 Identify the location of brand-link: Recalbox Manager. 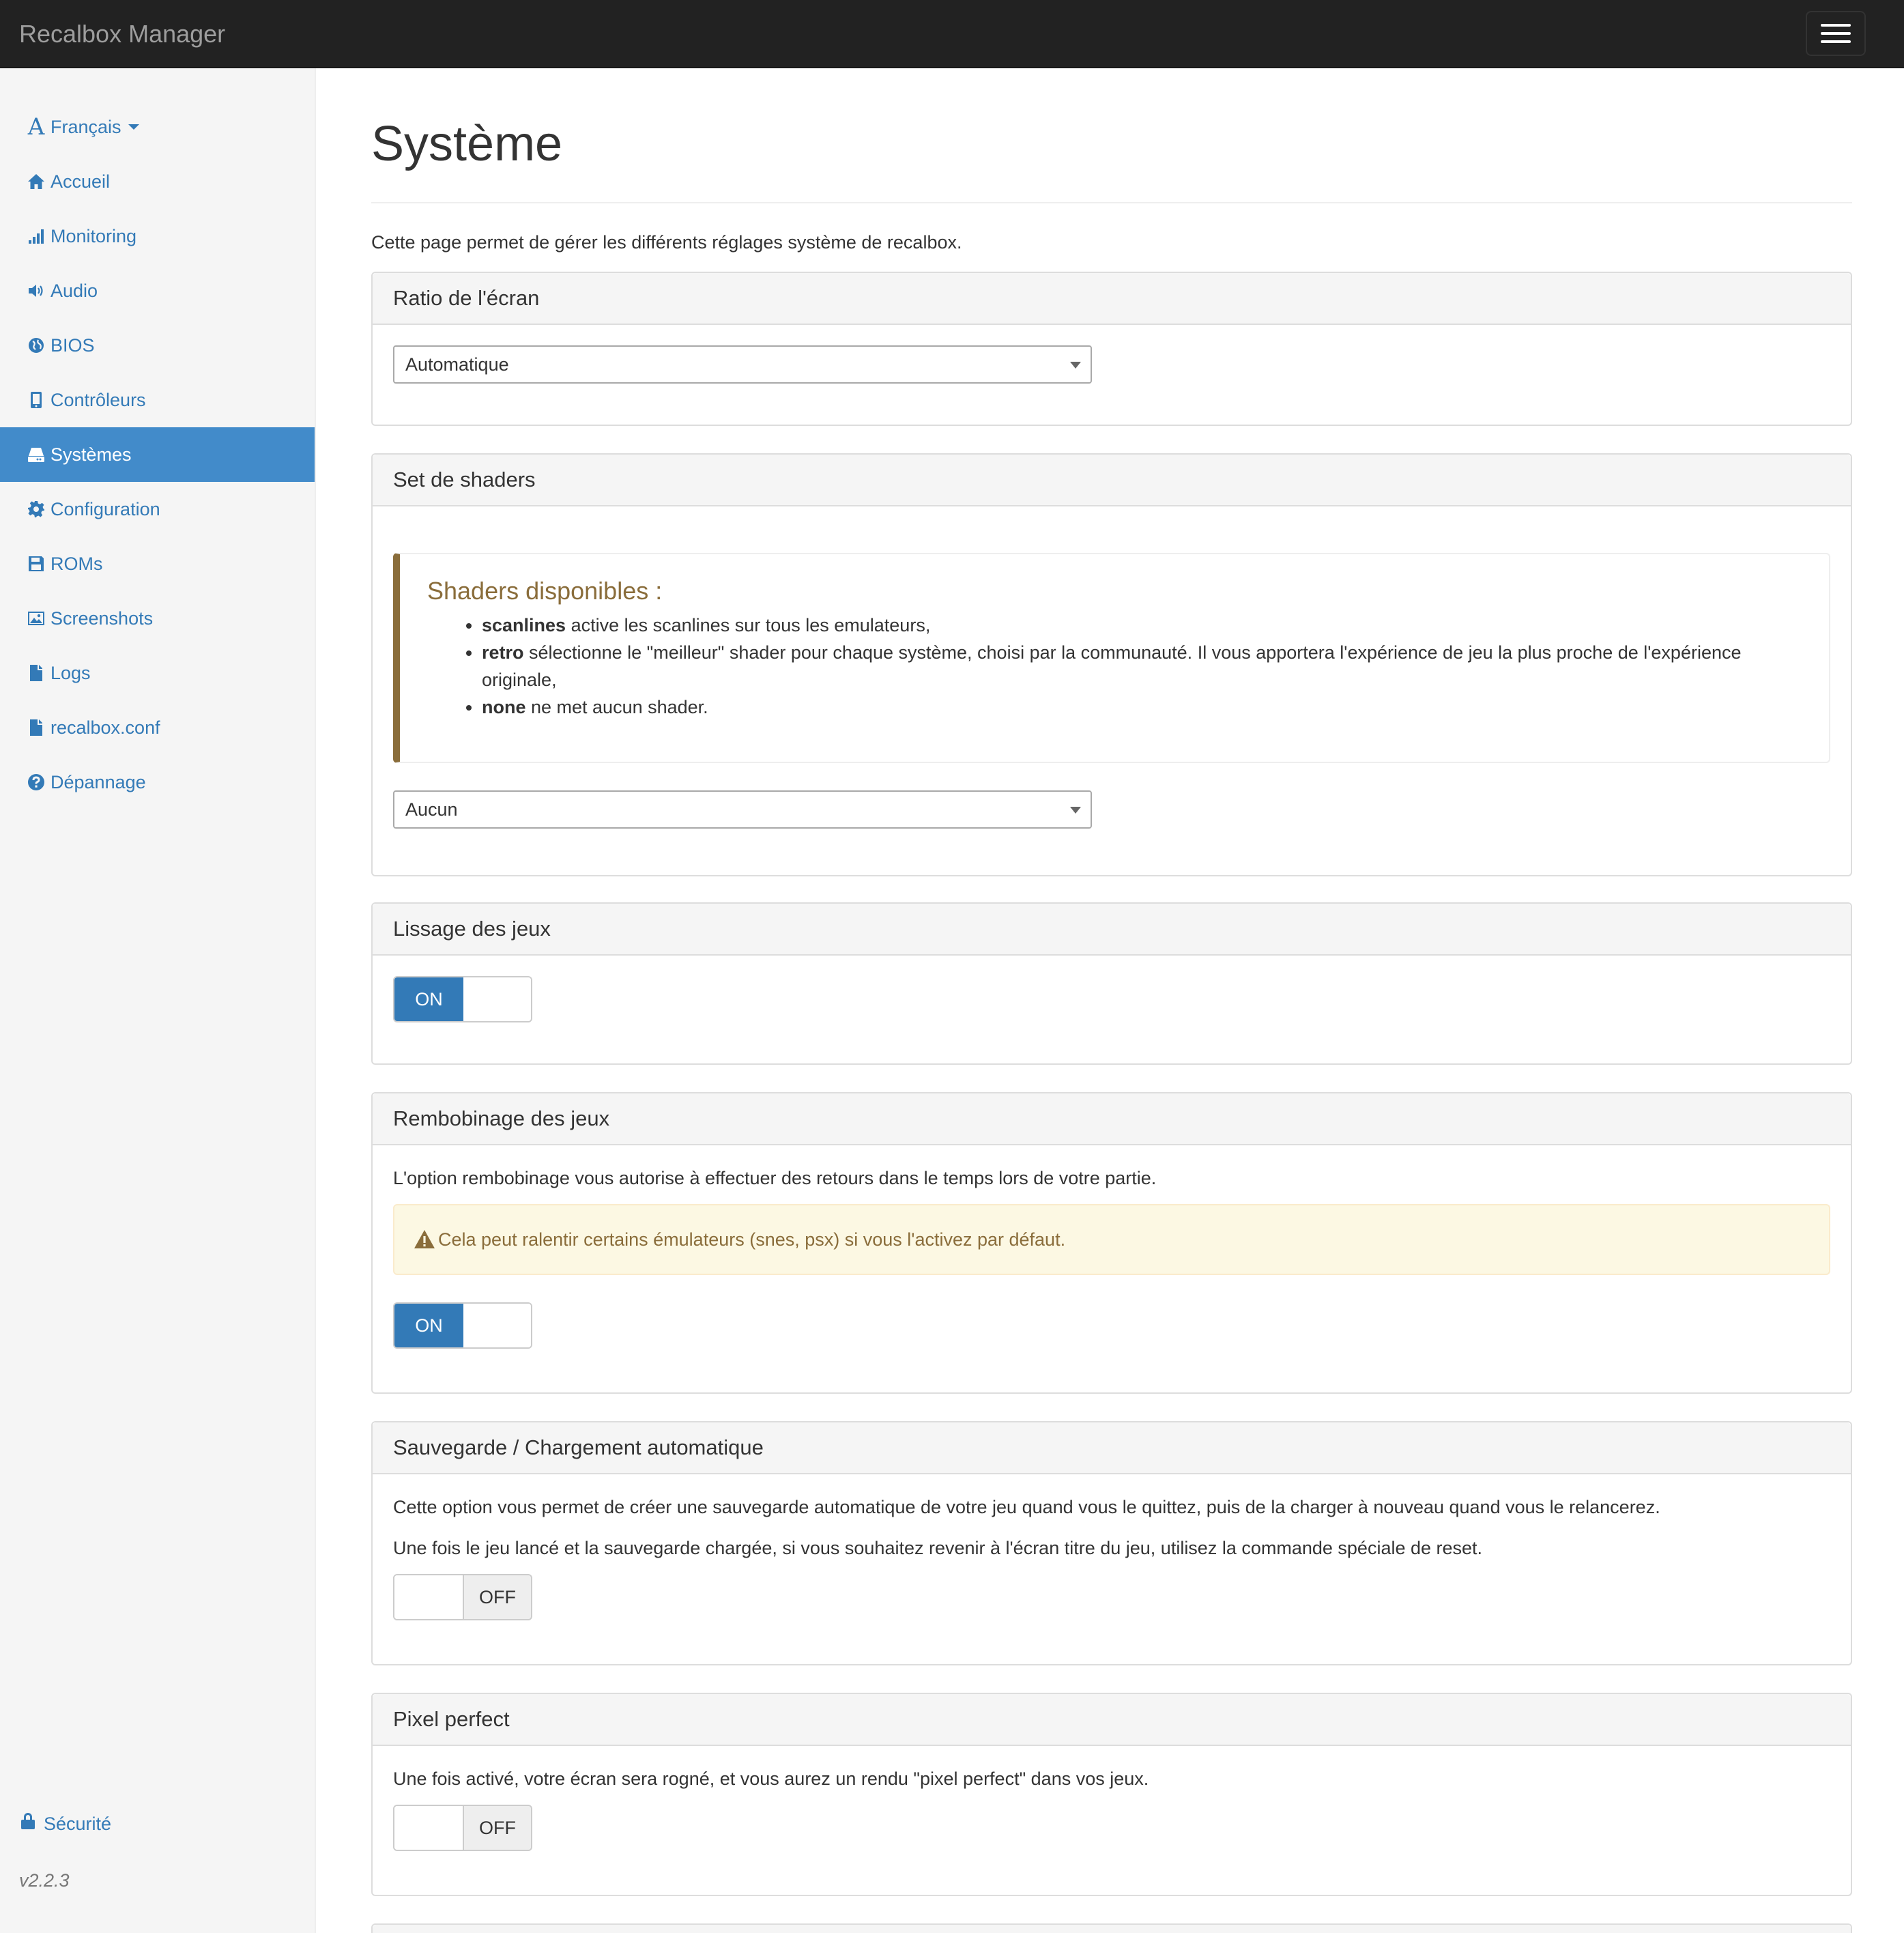
(122, 34).